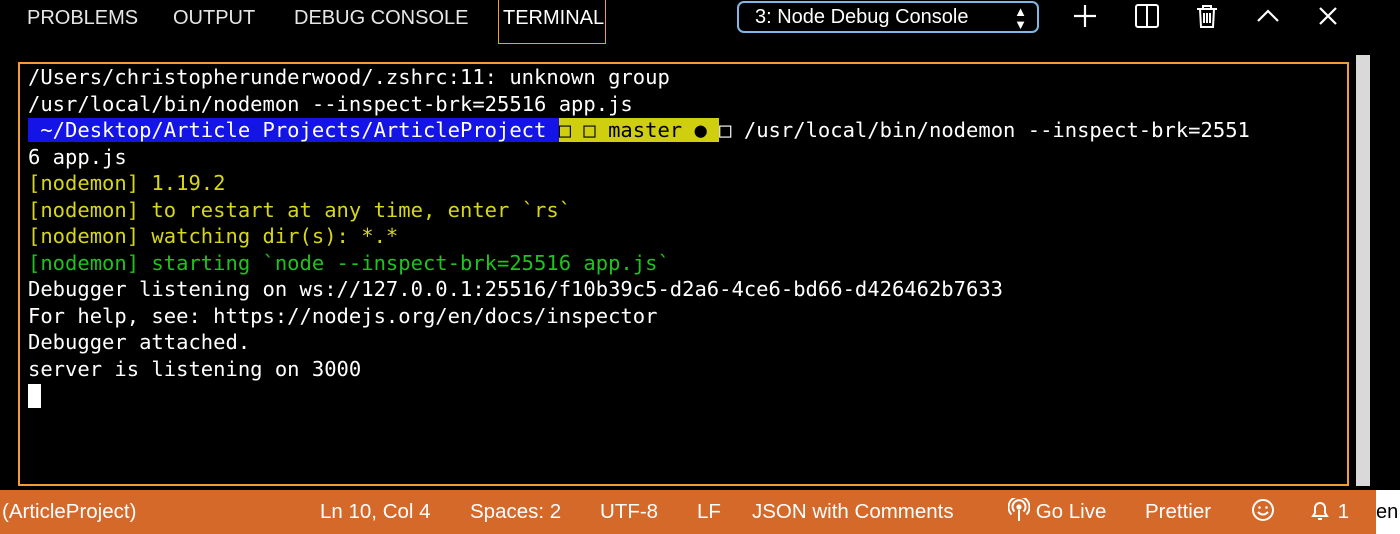 The height and width of the screenshot is (534, 1400). Describe the element at coordinates (1363, 270) in the screenshot. I see `terminal-scrollbar` at that location.